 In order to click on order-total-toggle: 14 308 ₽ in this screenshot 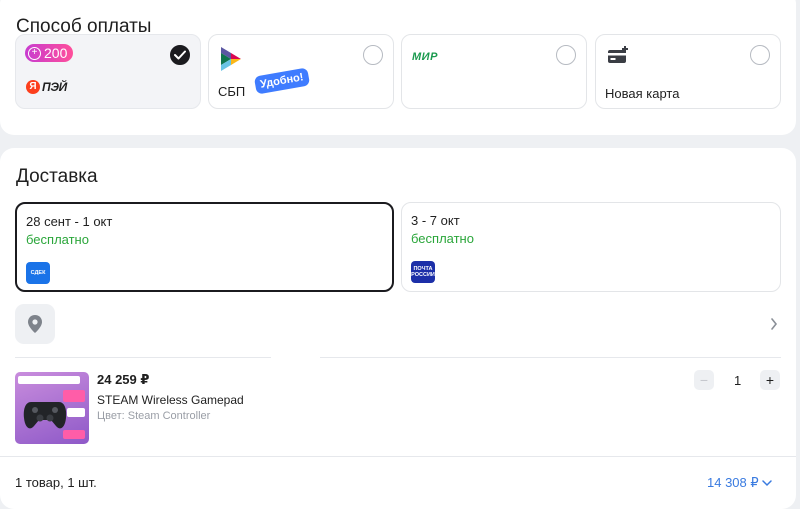, I will do `click(739, 483)`.